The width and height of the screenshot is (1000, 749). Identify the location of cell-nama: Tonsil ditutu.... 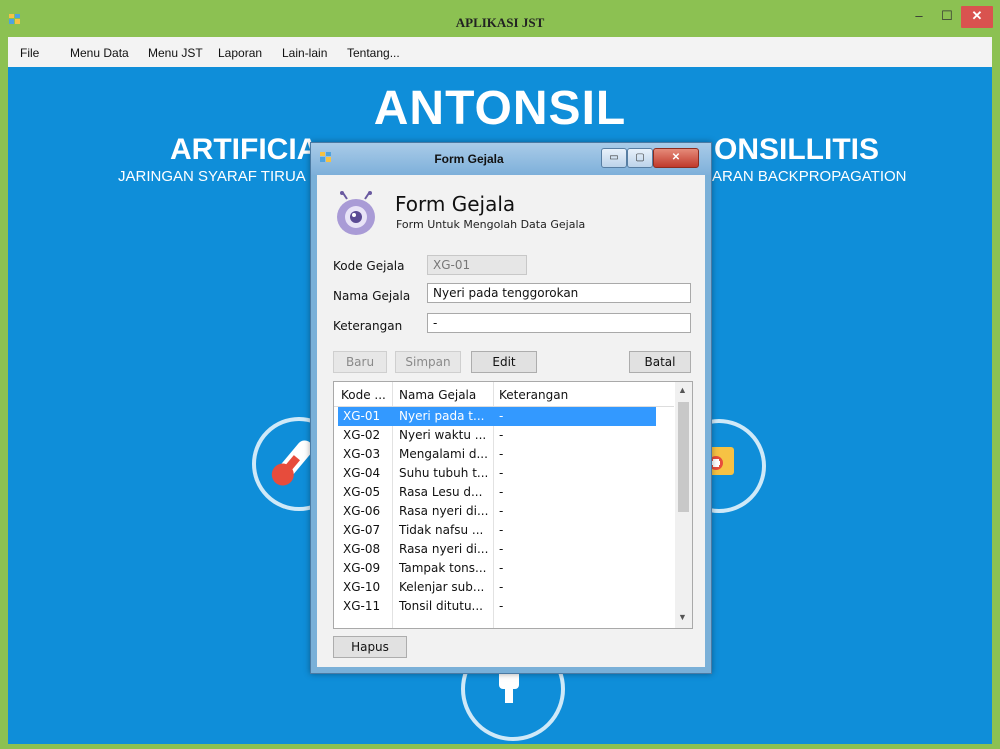
(441, 606).